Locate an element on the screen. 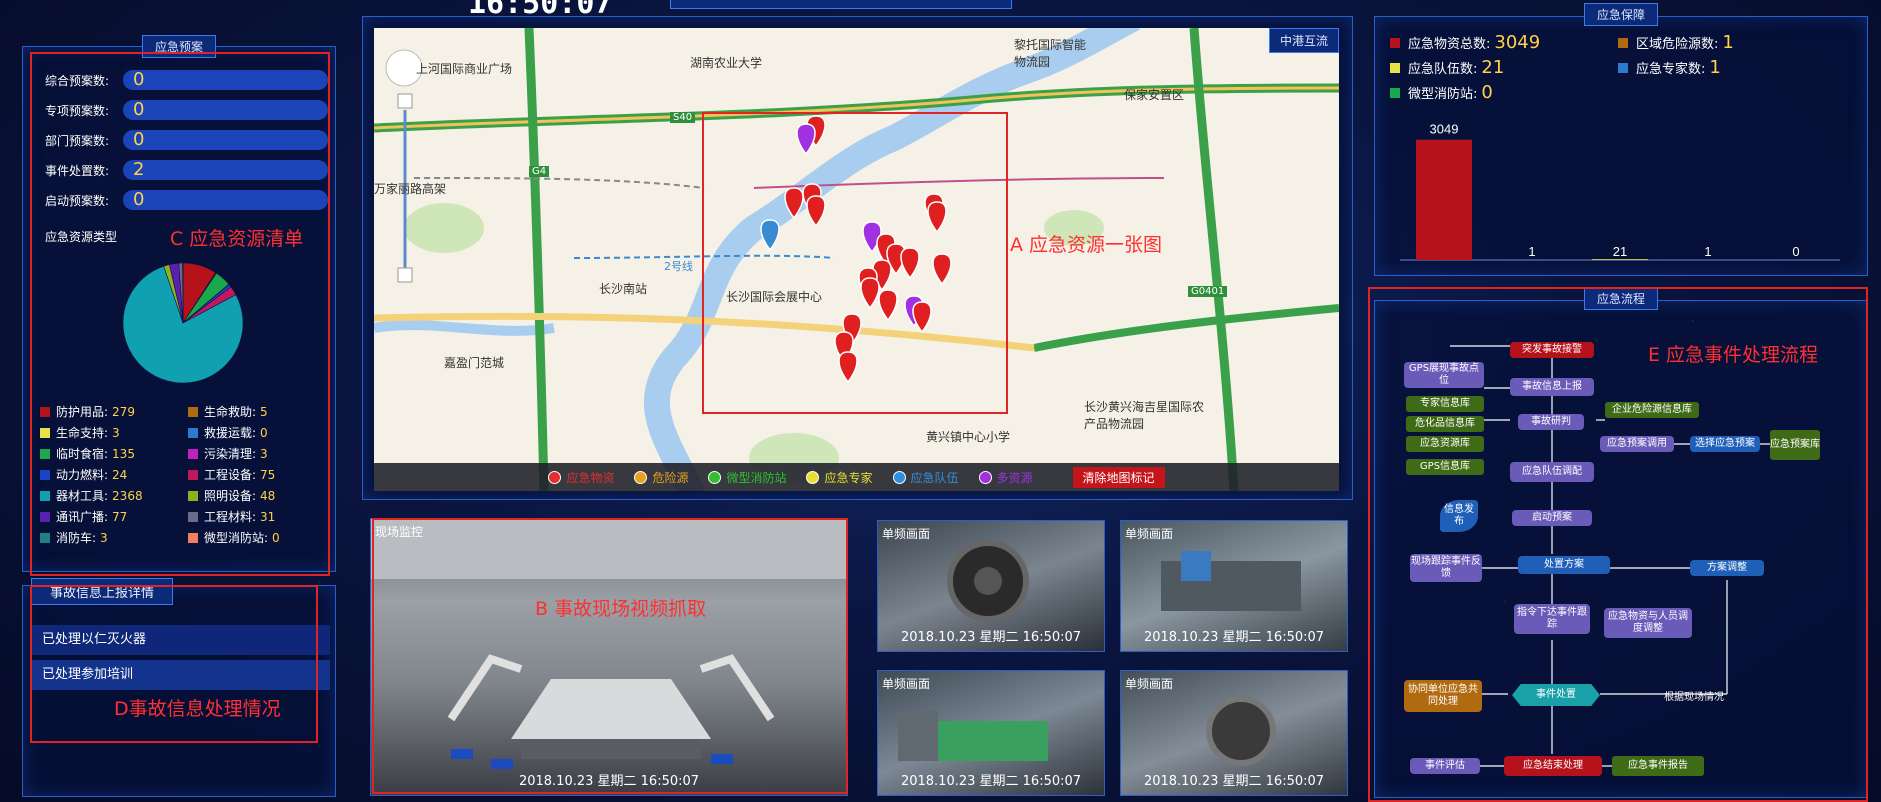 This screenshot has width=1881, height=802. clear-map-markers-button: 清除地图标记 is located at coordinates (1118, 477).